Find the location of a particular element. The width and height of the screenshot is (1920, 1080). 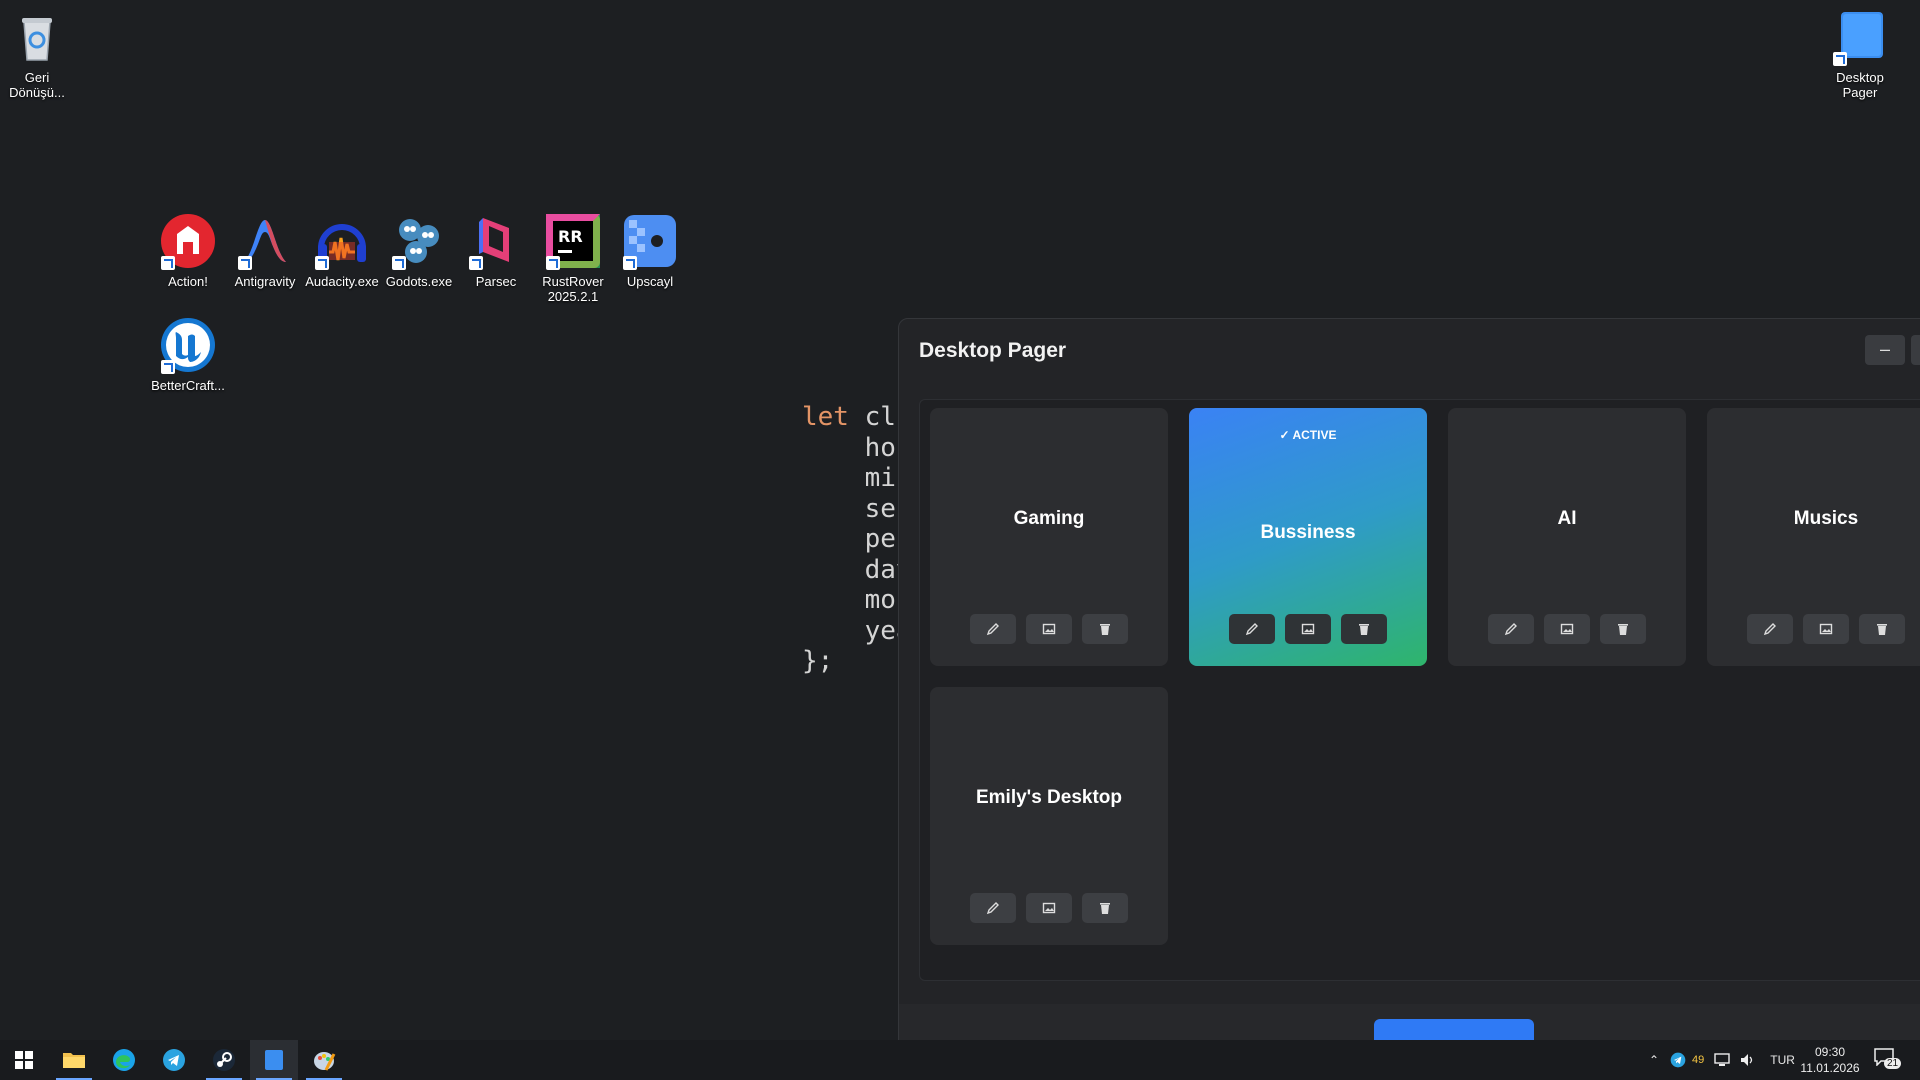

unreal-icon is located at coordinates (188, 345).